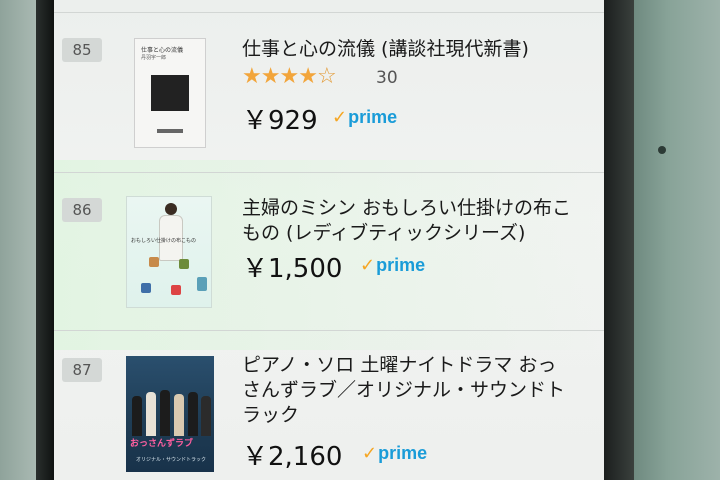  I want to click on case-hole, so click(662, 150).